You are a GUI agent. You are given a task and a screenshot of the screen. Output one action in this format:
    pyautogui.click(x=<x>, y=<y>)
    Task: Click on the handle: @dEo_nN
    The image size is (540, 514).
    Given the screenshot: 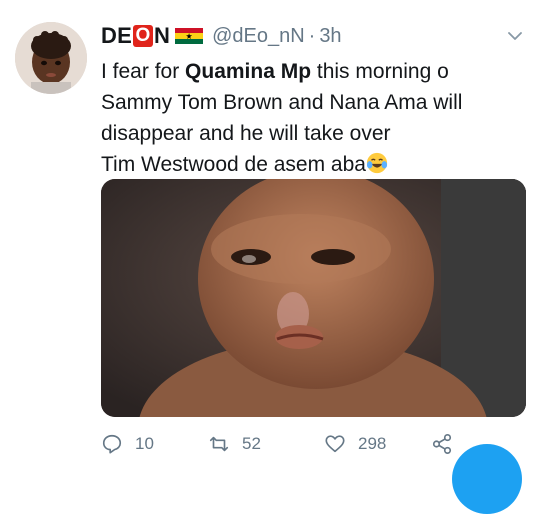 What is the action you would take?
    pyautogui.click(x=258, y=36)
    